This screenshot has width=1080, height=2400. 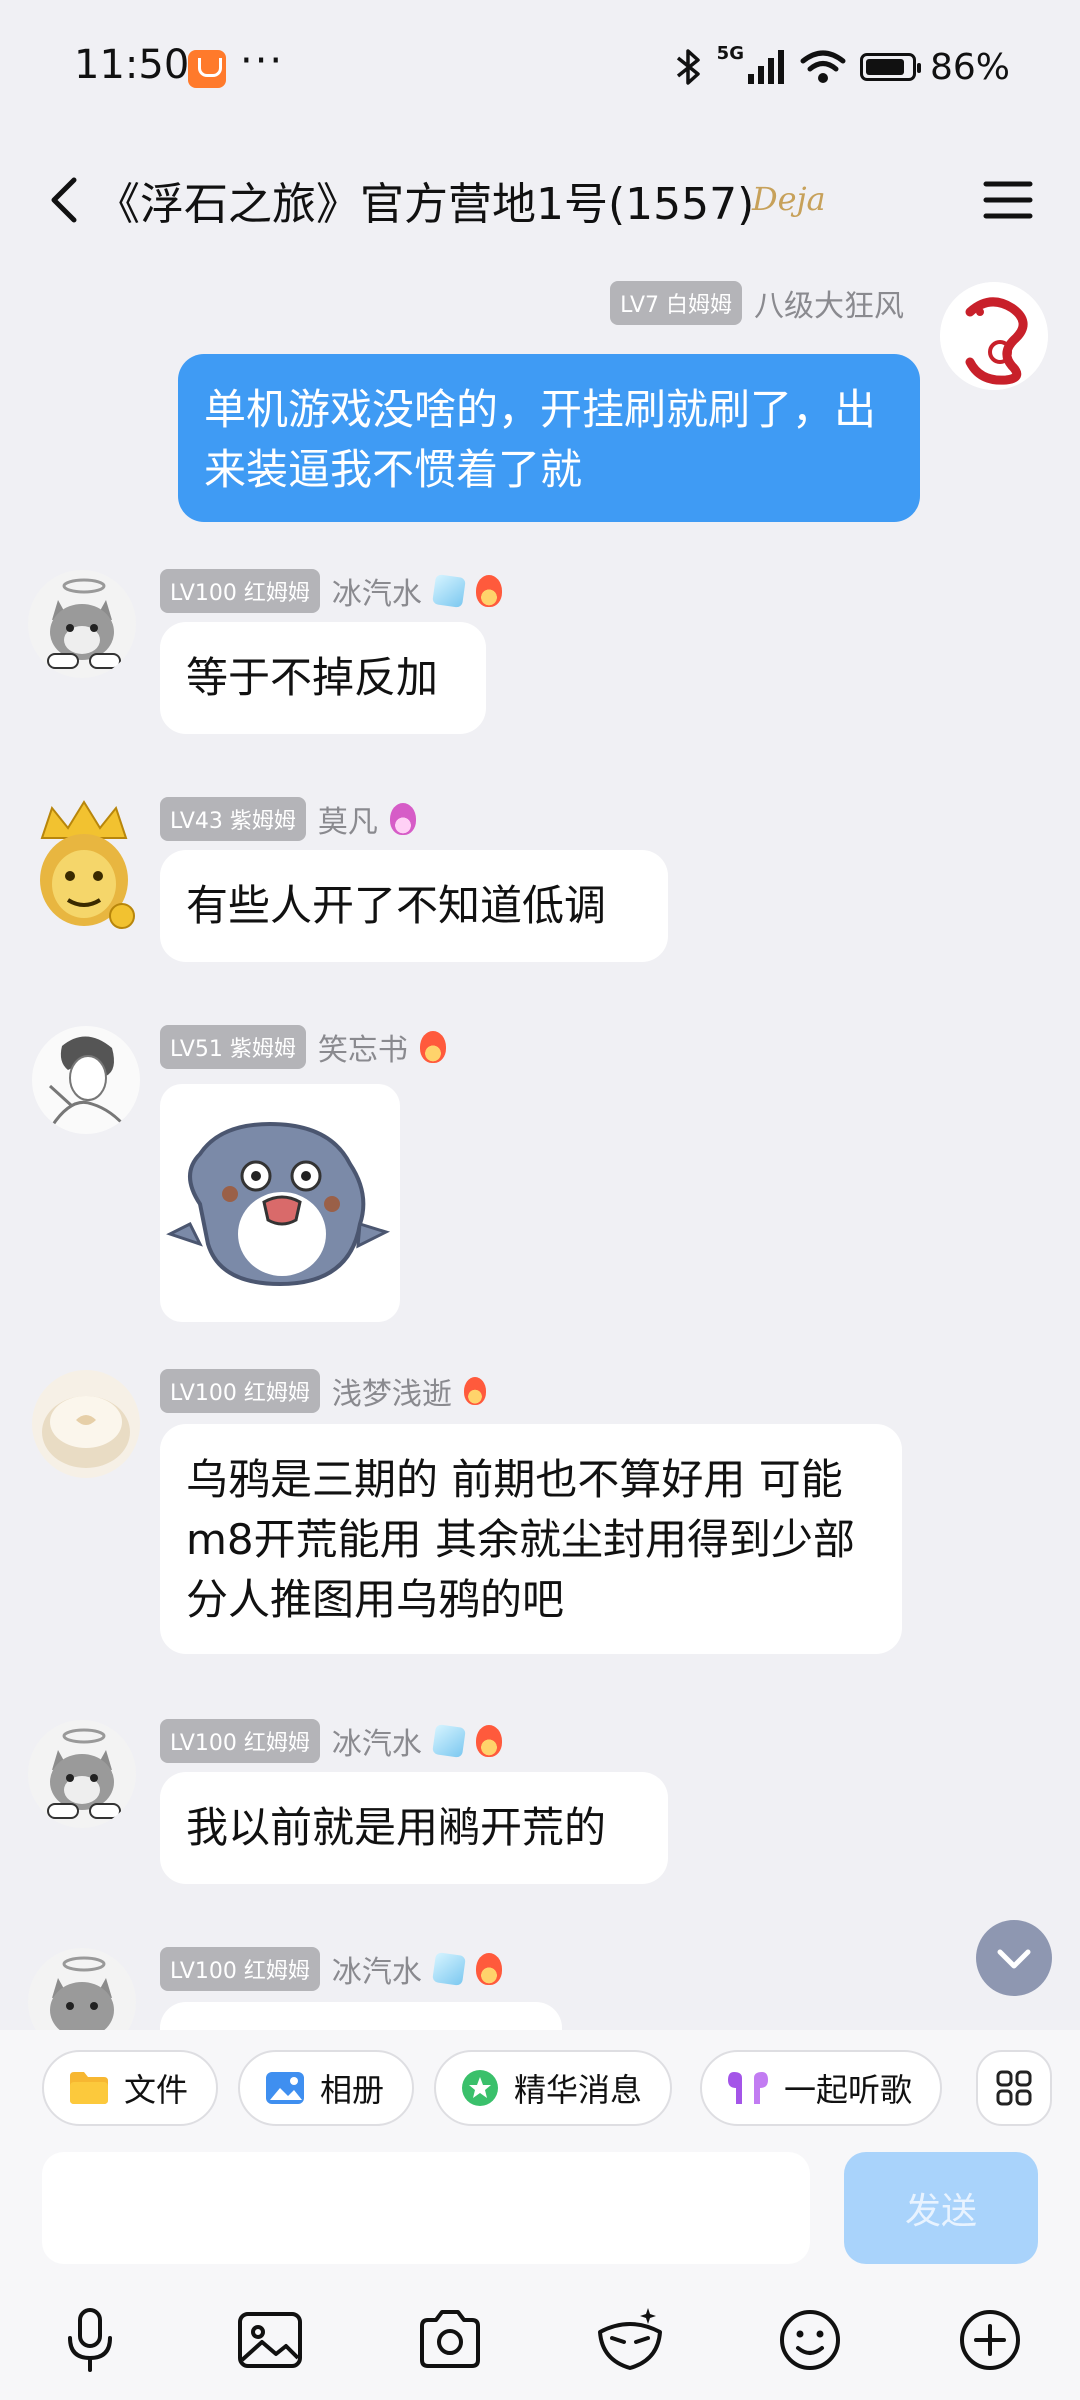 What do you see at coordinates (765, 67) in the screenshot?
I see `signal-icon` at bounding box center [765, 67].